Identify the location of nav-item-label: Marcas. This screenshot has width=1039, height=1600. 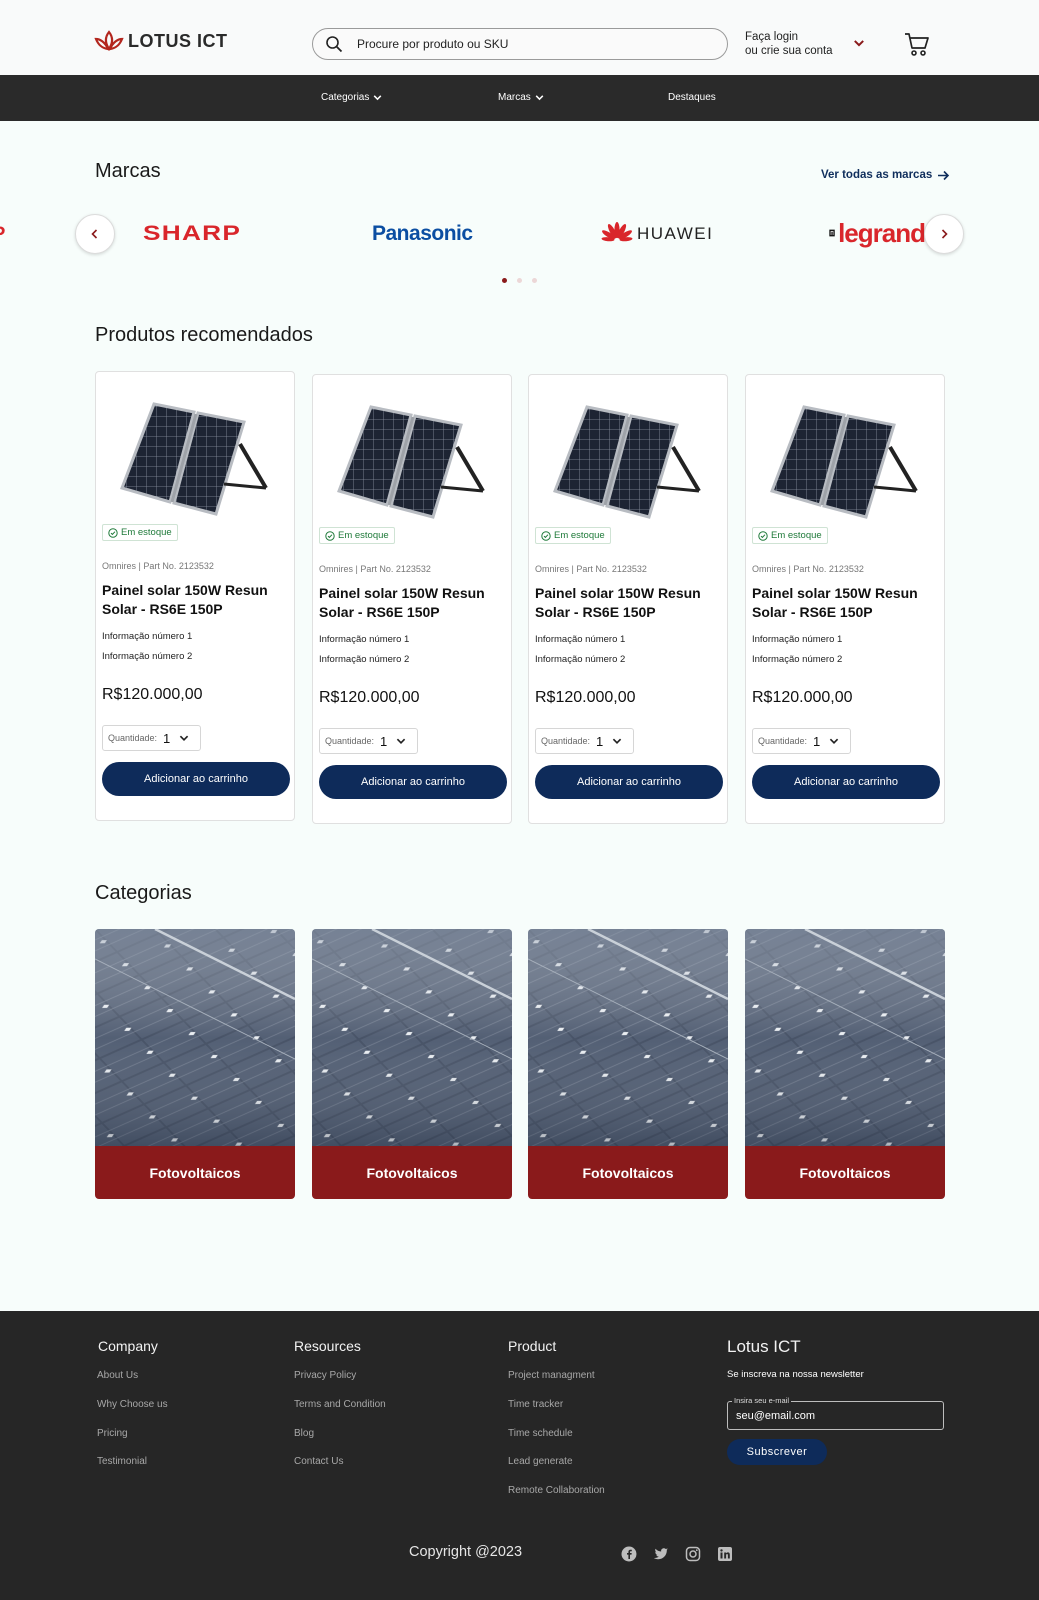
(514, 97).